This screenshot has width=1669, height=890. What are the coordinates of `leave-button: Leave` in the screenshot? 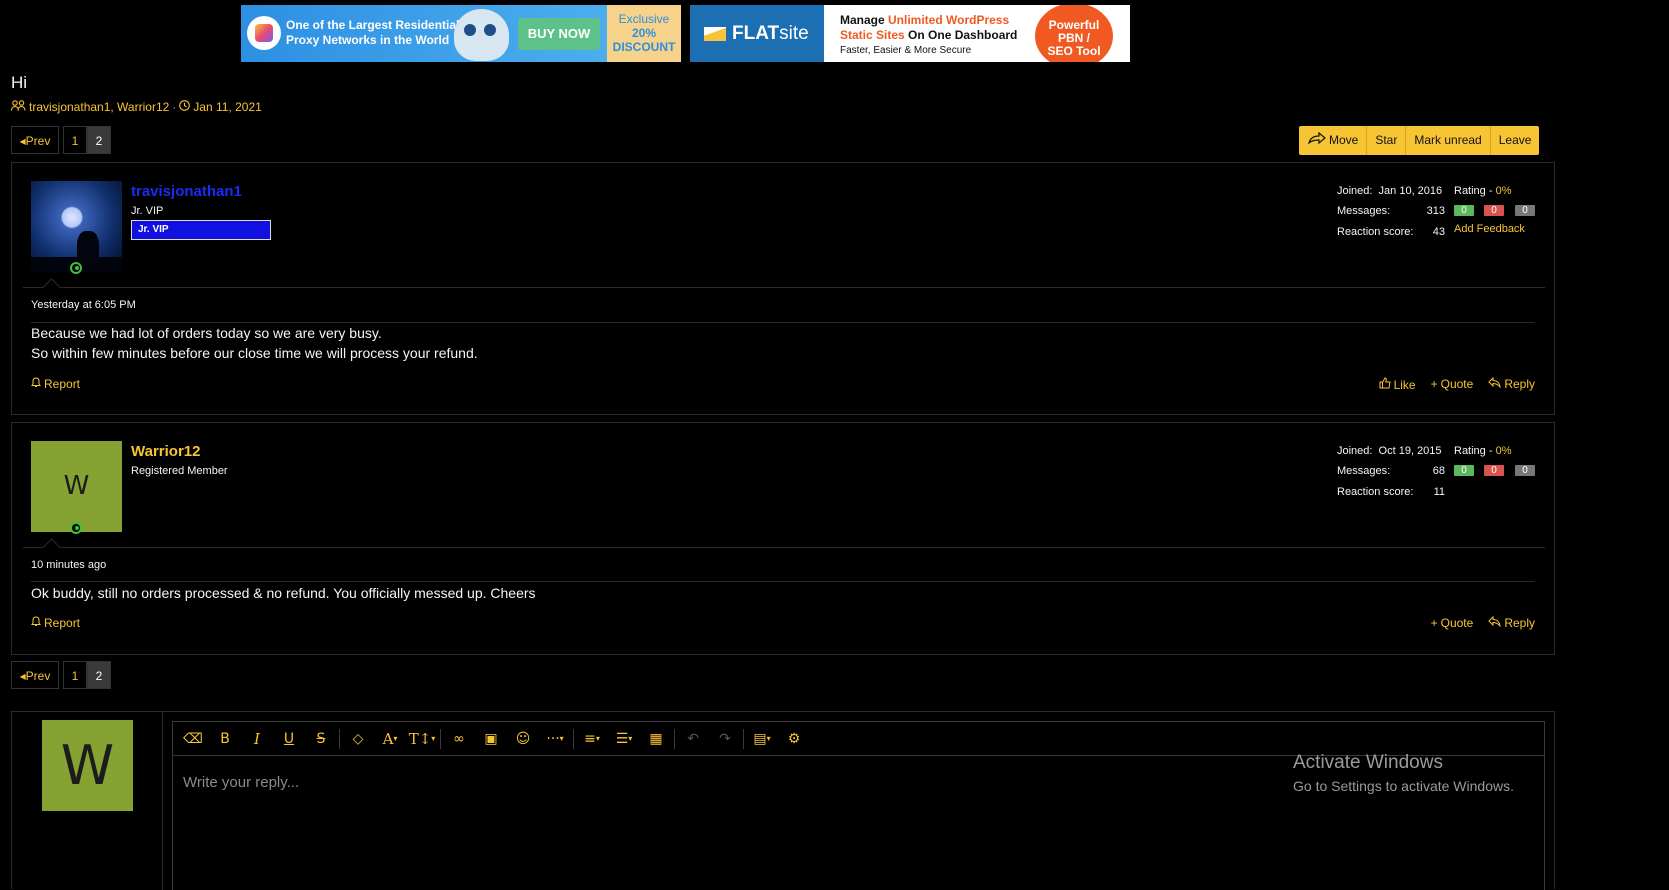 It's located at (1514, 140).